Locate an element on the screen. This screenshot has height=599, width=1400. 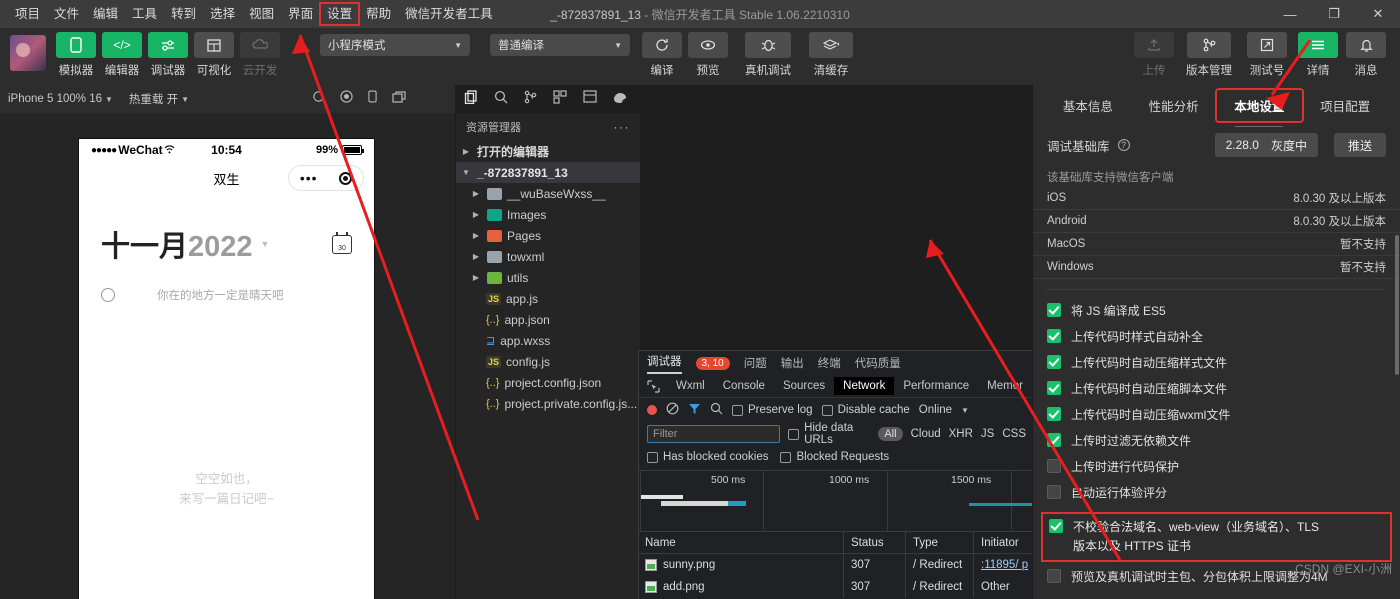
panel-scrollbar is located at coordinates (1397, 305).